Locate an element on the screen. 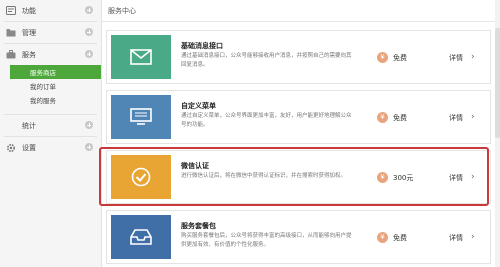 The image size is (500, 267). sidebar-item-service-store: 服务商店 is located at coordinates (55, 72).